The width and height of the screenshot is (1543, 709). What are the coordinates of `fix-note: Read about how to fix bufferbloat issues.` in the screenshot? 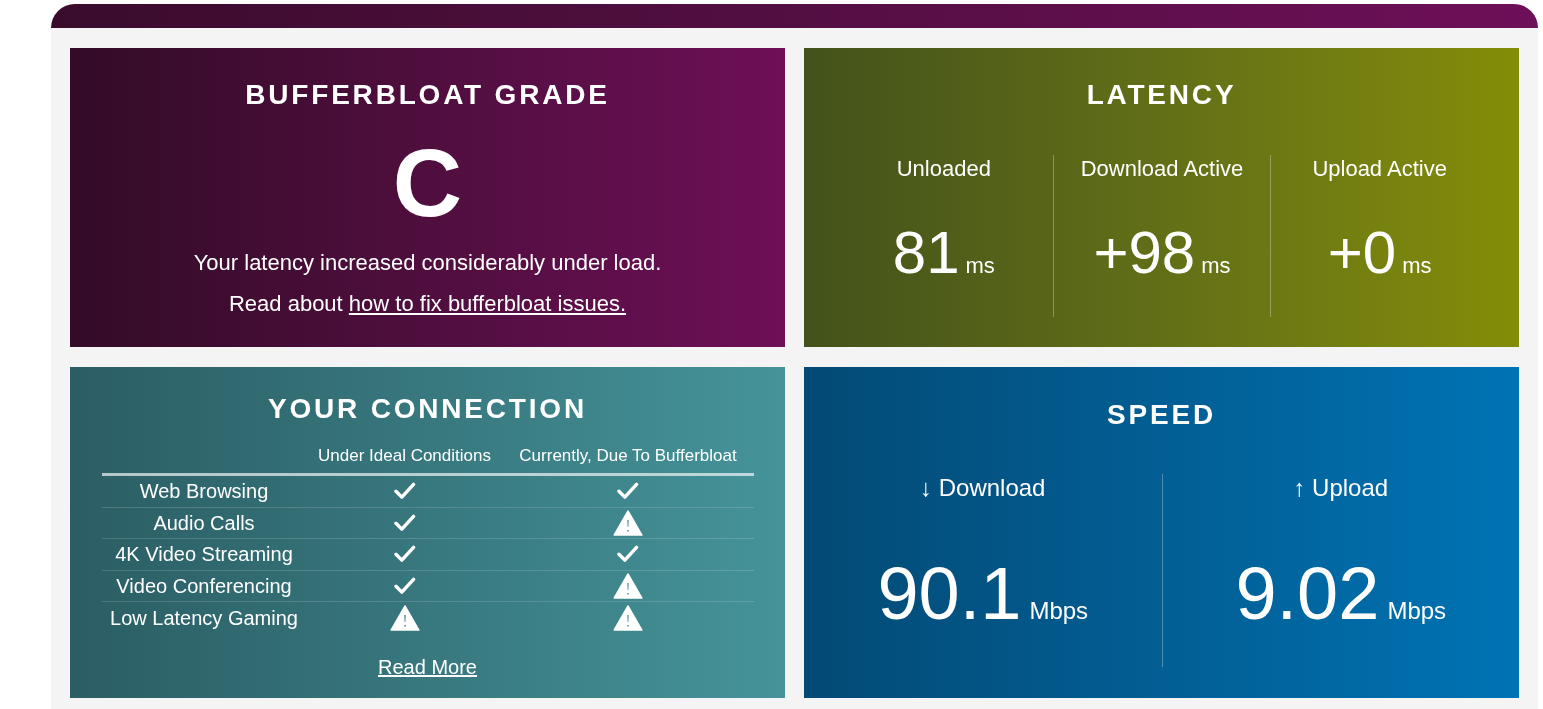 It's located at (427, 304).